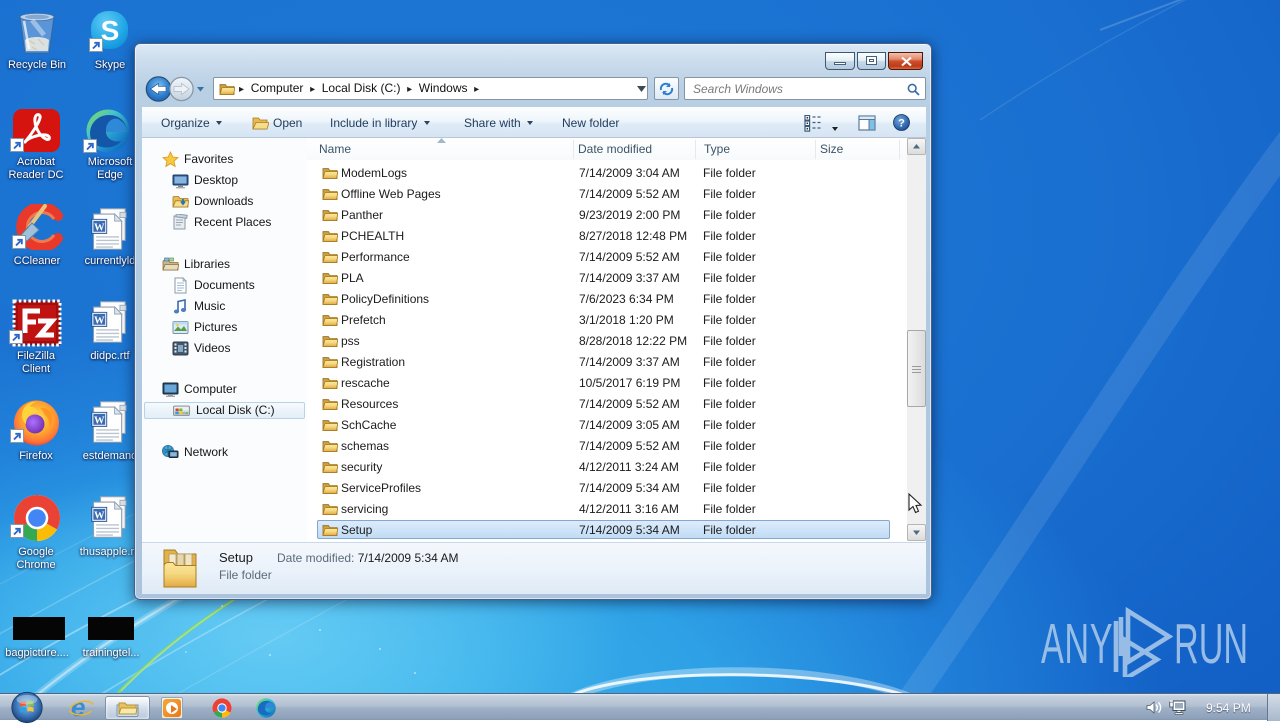  I want to click on svg-text: e, so click(78, 707).